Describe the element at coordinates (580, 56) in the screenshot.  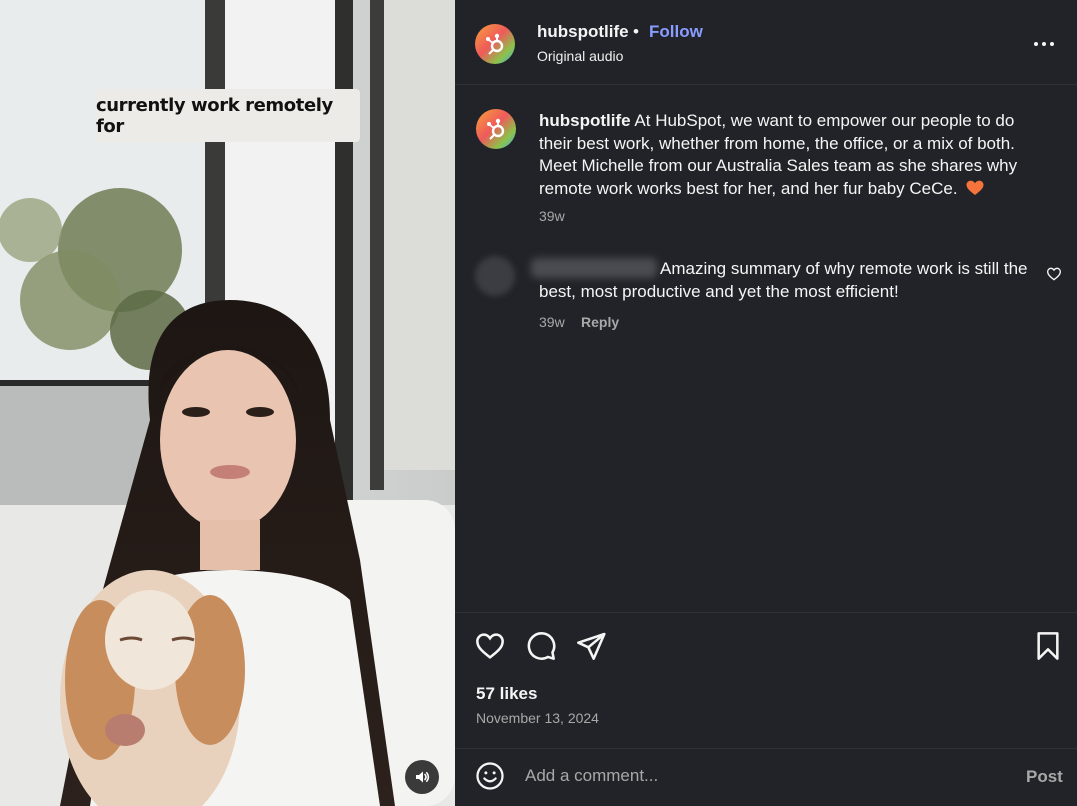
I see `audio-label: Original audio` at that location.